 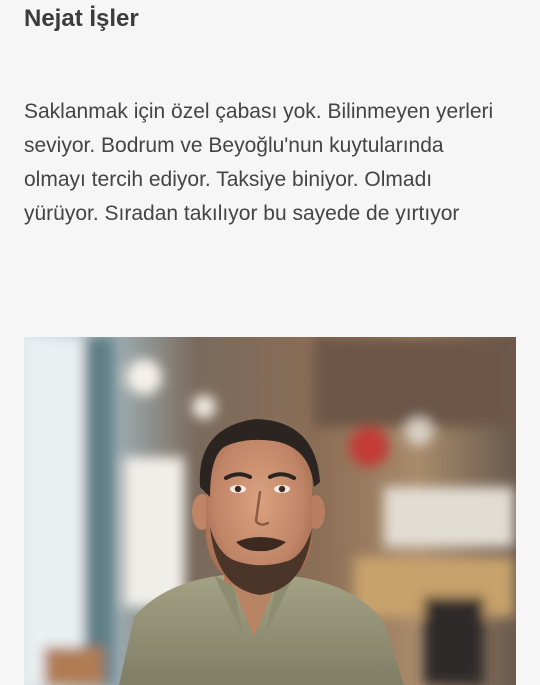 I want to click on article-title: Nejat İşler, so click(x=81, y=18).